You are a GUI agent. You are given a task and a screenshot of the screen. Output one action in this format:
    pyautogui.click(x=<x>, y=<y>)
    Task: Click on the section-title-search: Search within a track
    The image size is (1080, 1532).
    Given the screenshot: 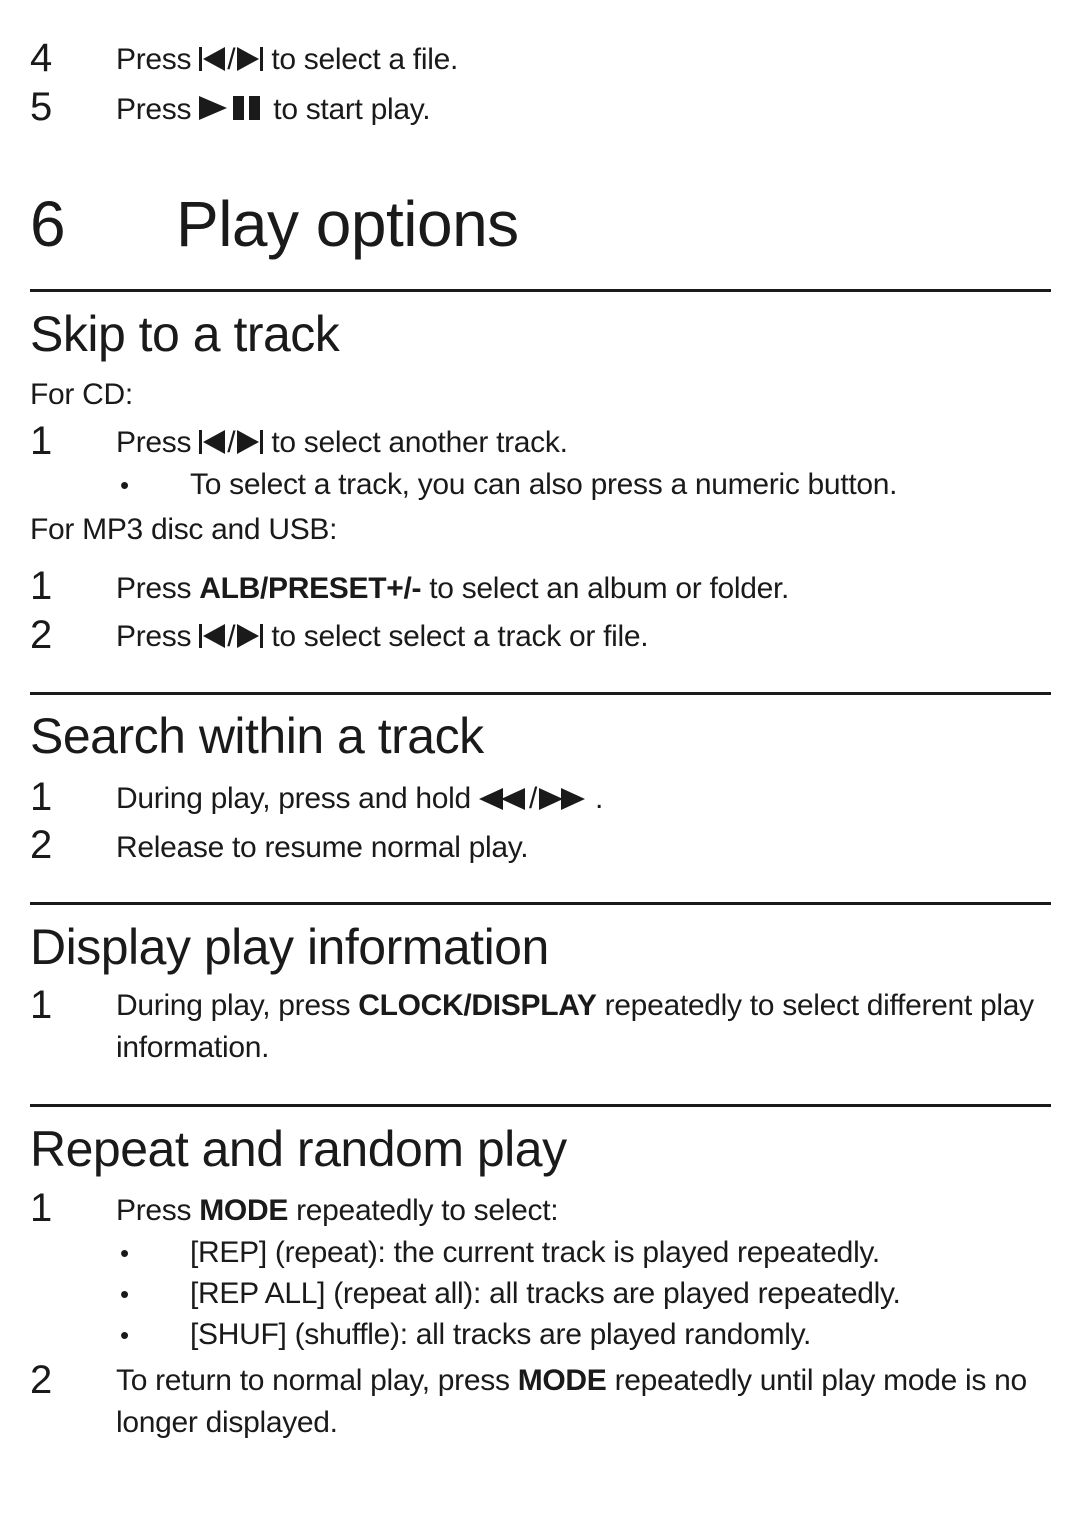 What is the action you would take?
    pyautogui.click(x=257, y=736)
    